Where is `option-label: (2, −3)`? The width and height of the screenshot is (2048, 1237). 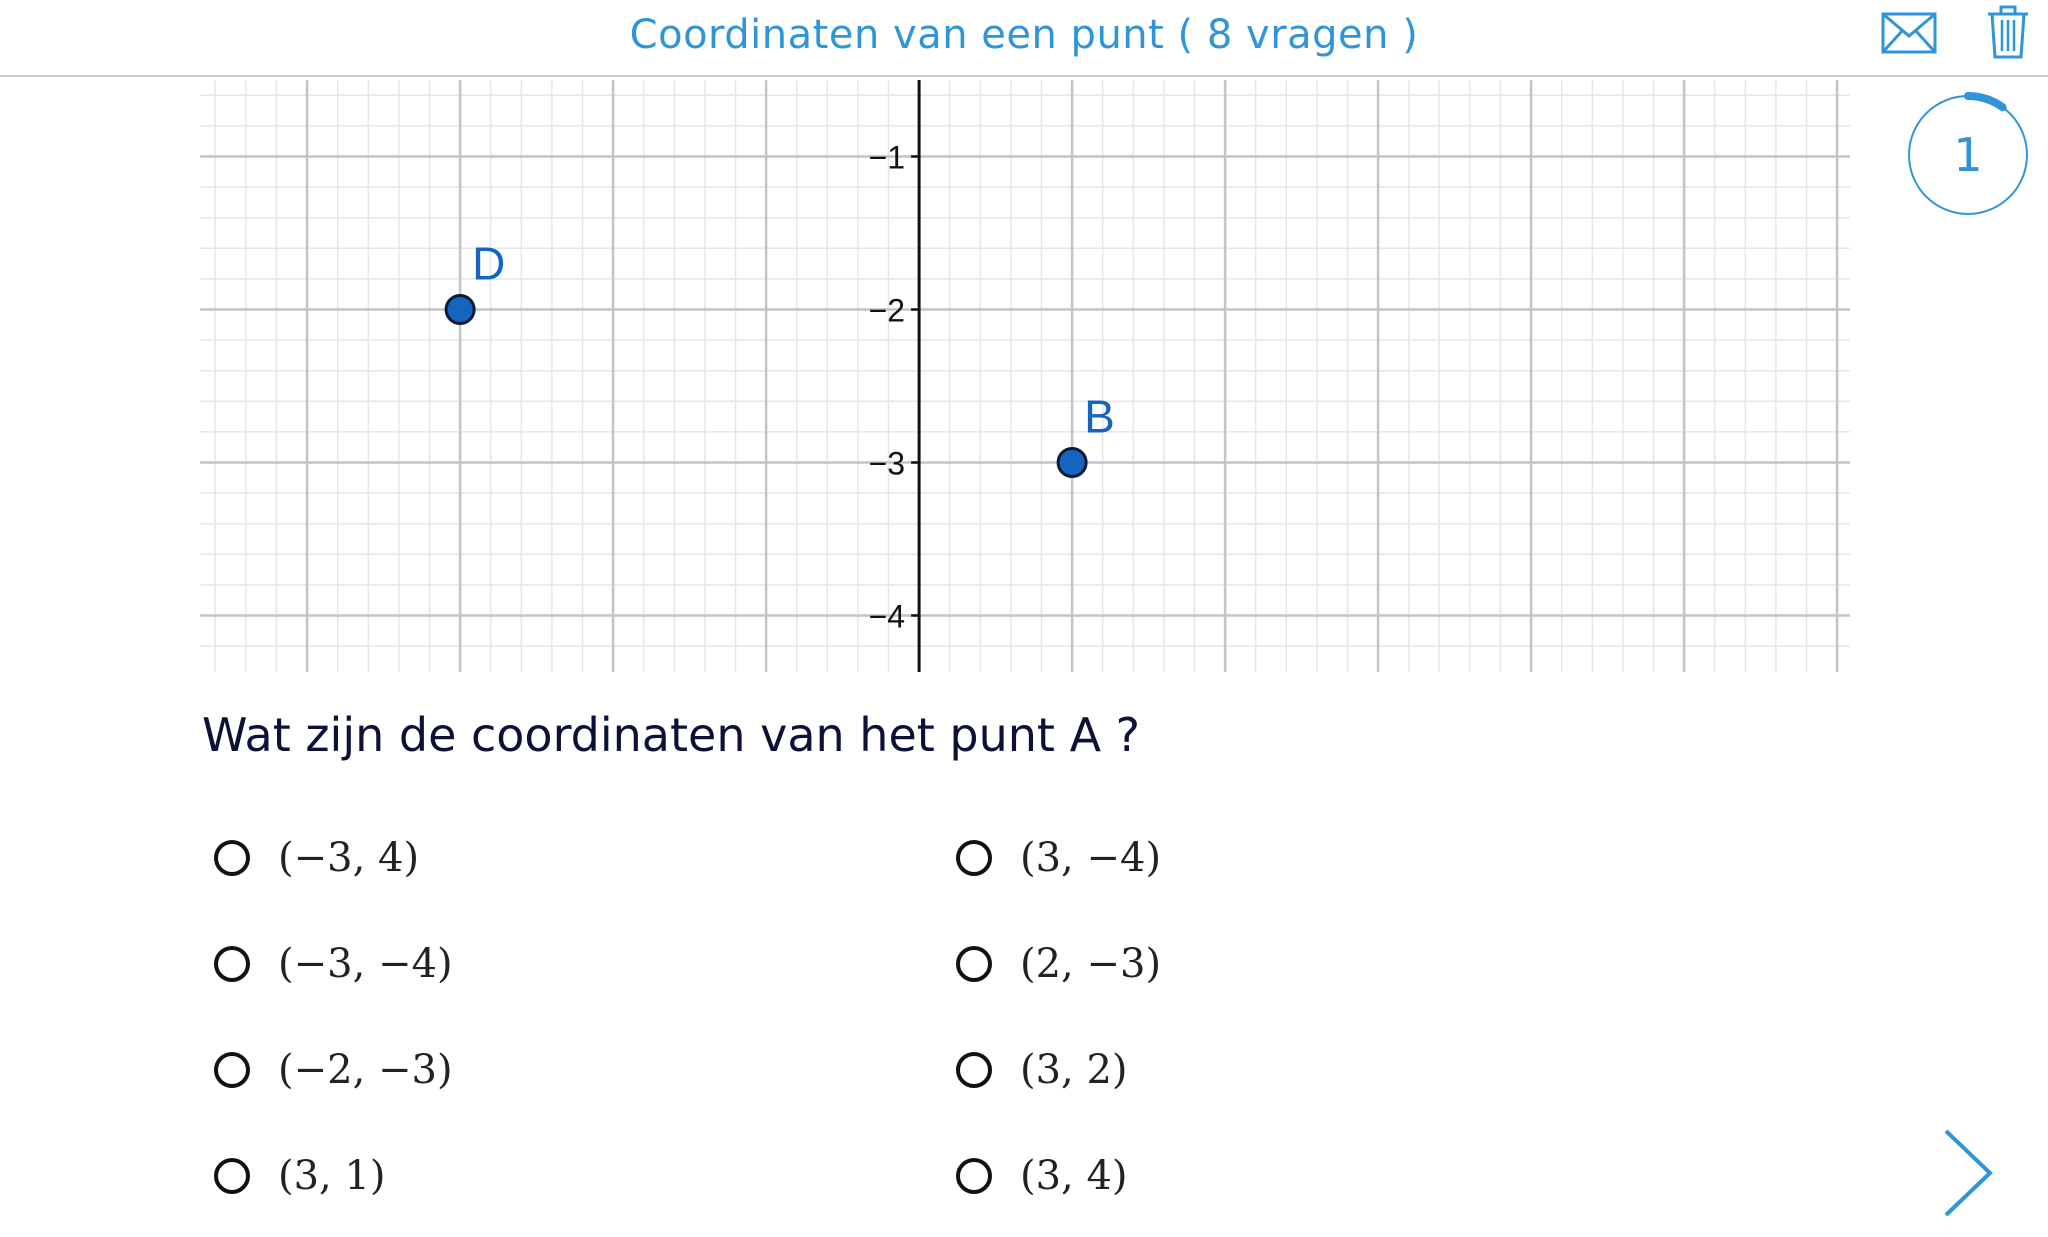
option-label: (2, −3) is located at coordinates (1091, 964).